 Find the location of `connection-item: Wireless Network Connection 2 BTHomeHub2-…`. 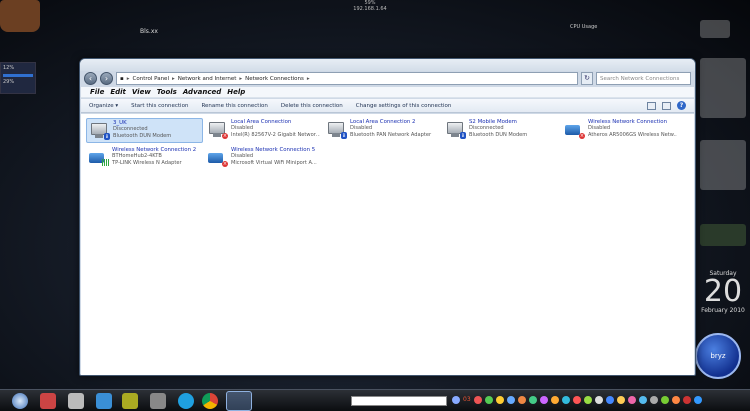

connection-item: Wireless Network Connection 2 BTHomeHub2-… is located at coordinates (144, 158).